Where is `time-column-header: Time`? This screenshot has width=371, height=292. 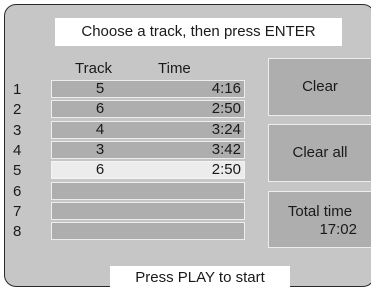 time-column-header: Time is located at coordinates (174, 68).